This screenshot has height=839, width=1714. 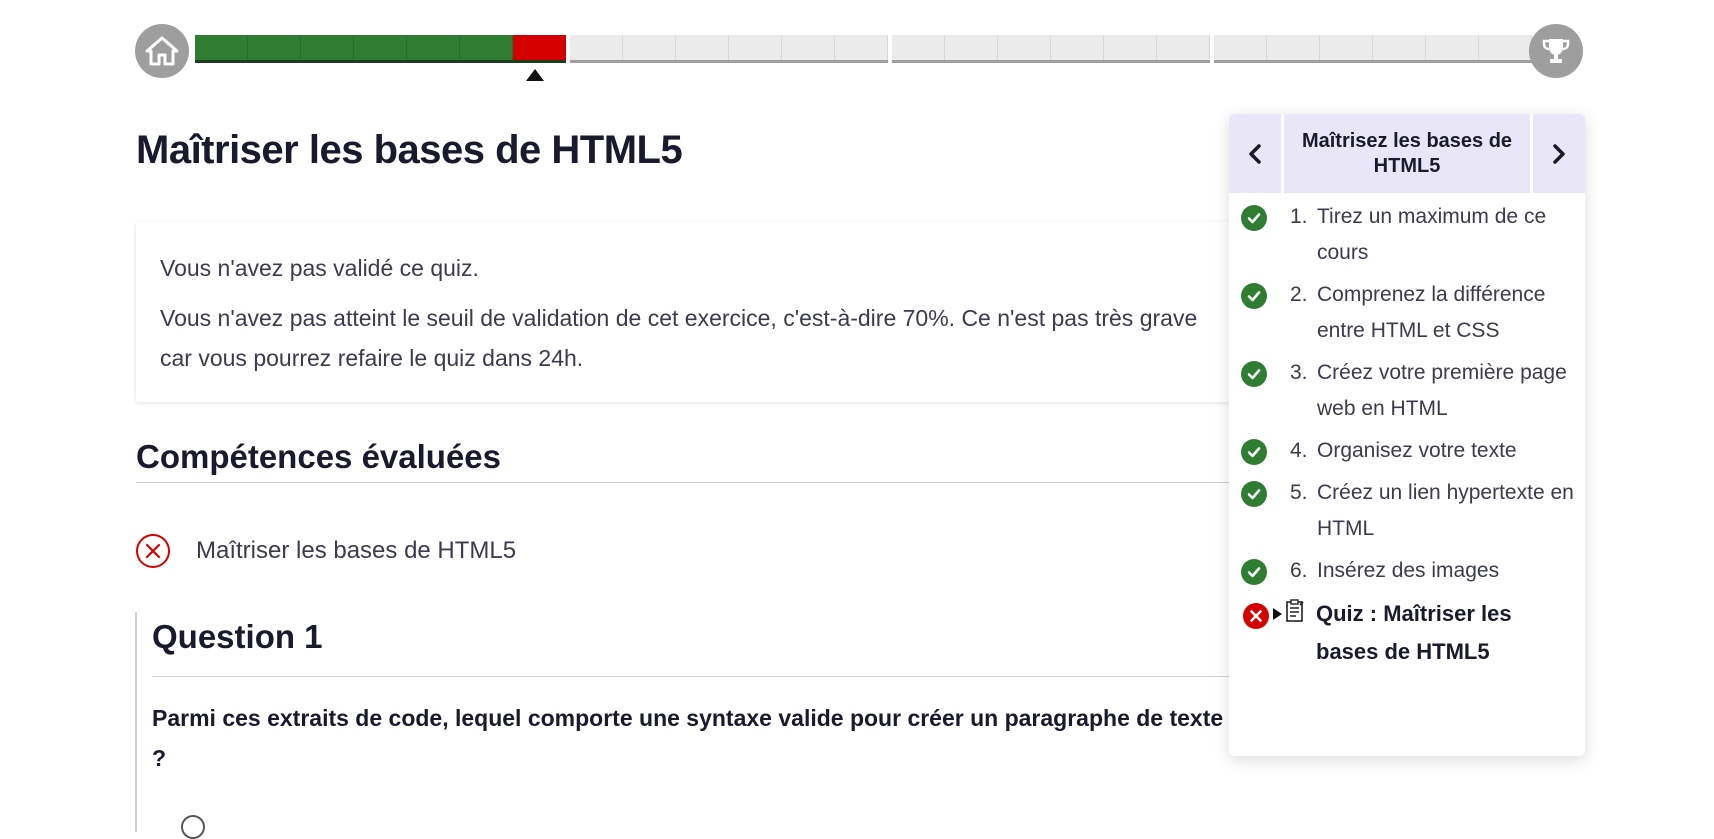 What do you see at coordinates (1295, 616) in the screenshot?
I see `quiz-icon` at bounding box center [1295, 616].